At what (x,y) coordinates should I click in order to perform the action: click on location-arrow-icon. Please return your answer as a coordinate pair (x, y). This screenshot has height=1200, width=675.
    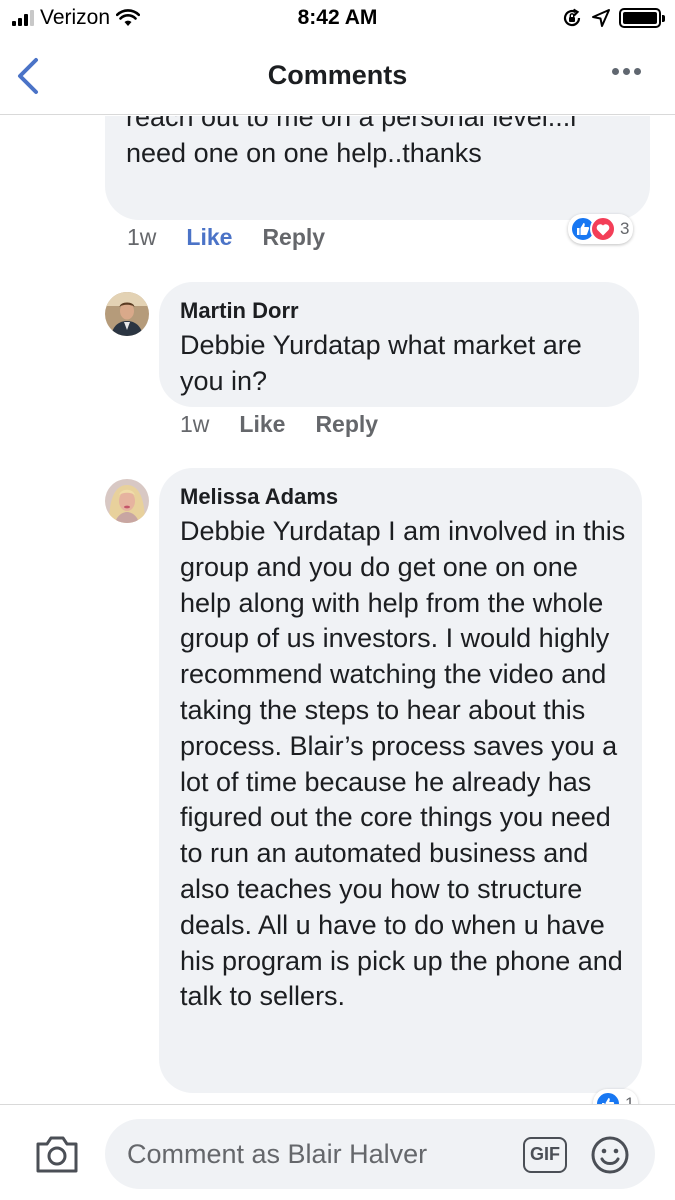
    Looking at the image, I should click on (601, 18).